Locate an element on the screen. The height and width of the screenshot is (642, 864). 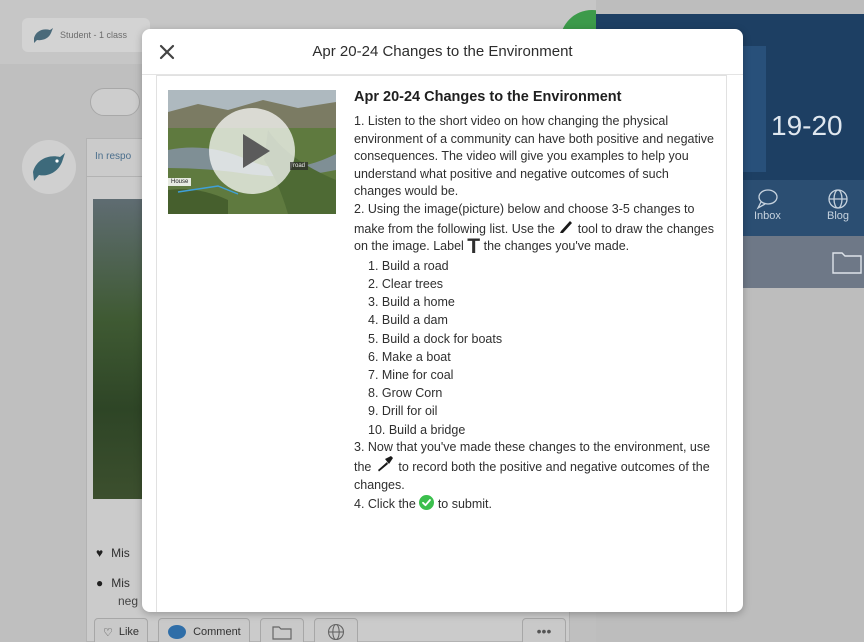
text-tool-icon: T is located at coordinates (474, 247).